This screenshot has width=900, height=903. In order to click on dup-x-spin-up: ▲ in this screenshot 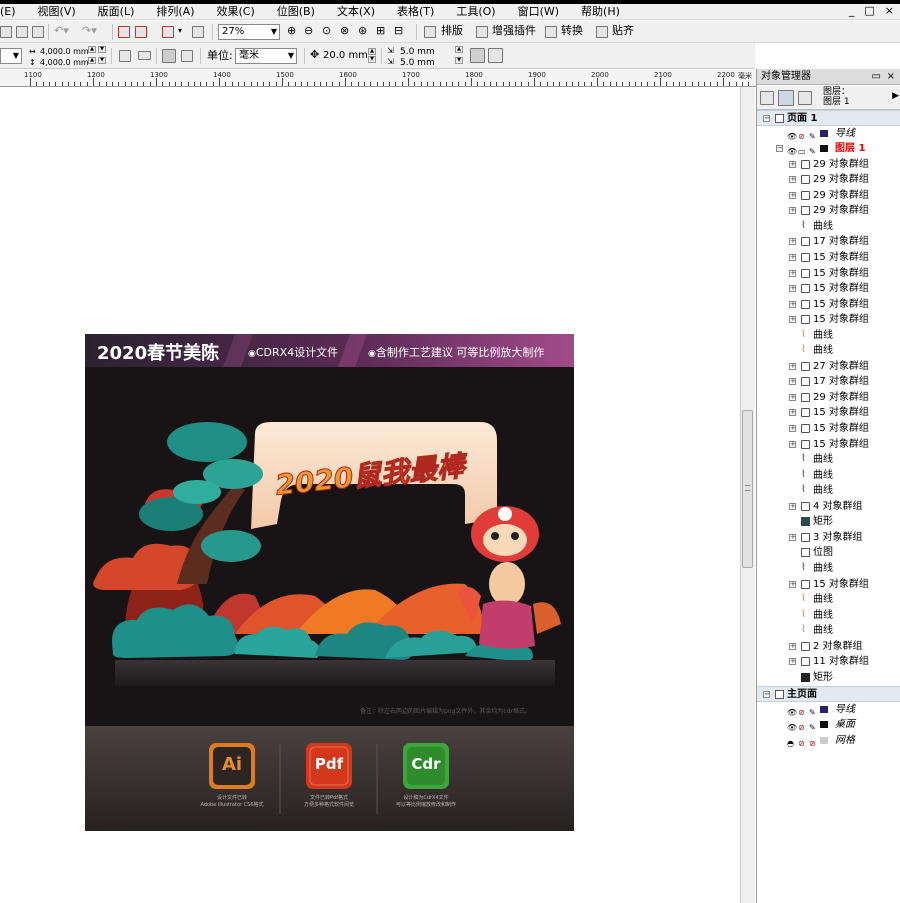, I will do `click(459, 49)`.